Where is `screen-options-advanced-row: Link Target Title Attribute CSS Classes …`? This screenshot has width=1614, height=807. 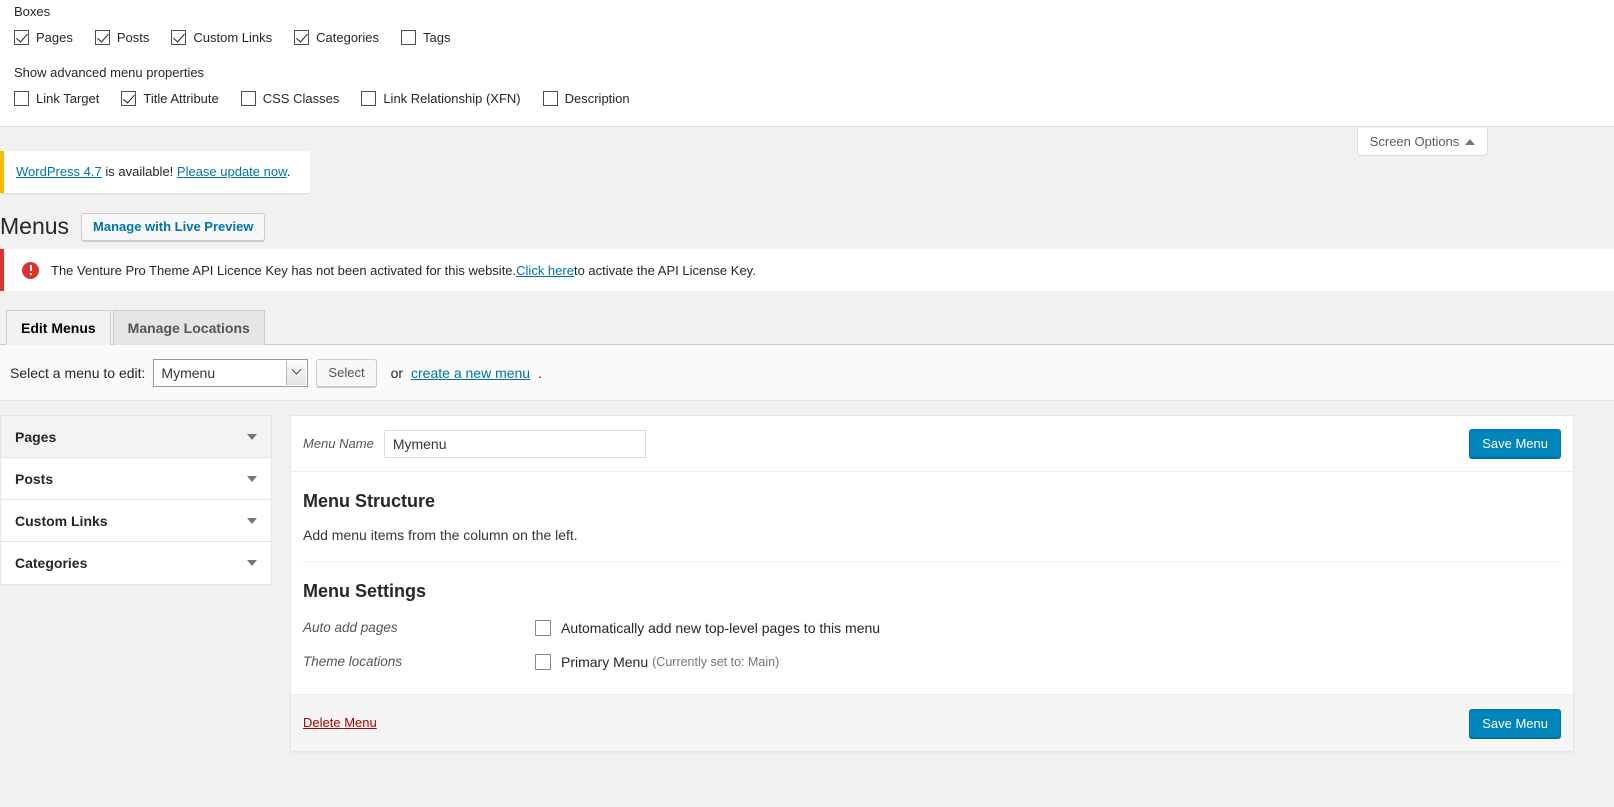 screen-options-advanced-row: Link Target Title Attribute CSS Classes … is located at coordinates (807, 98).